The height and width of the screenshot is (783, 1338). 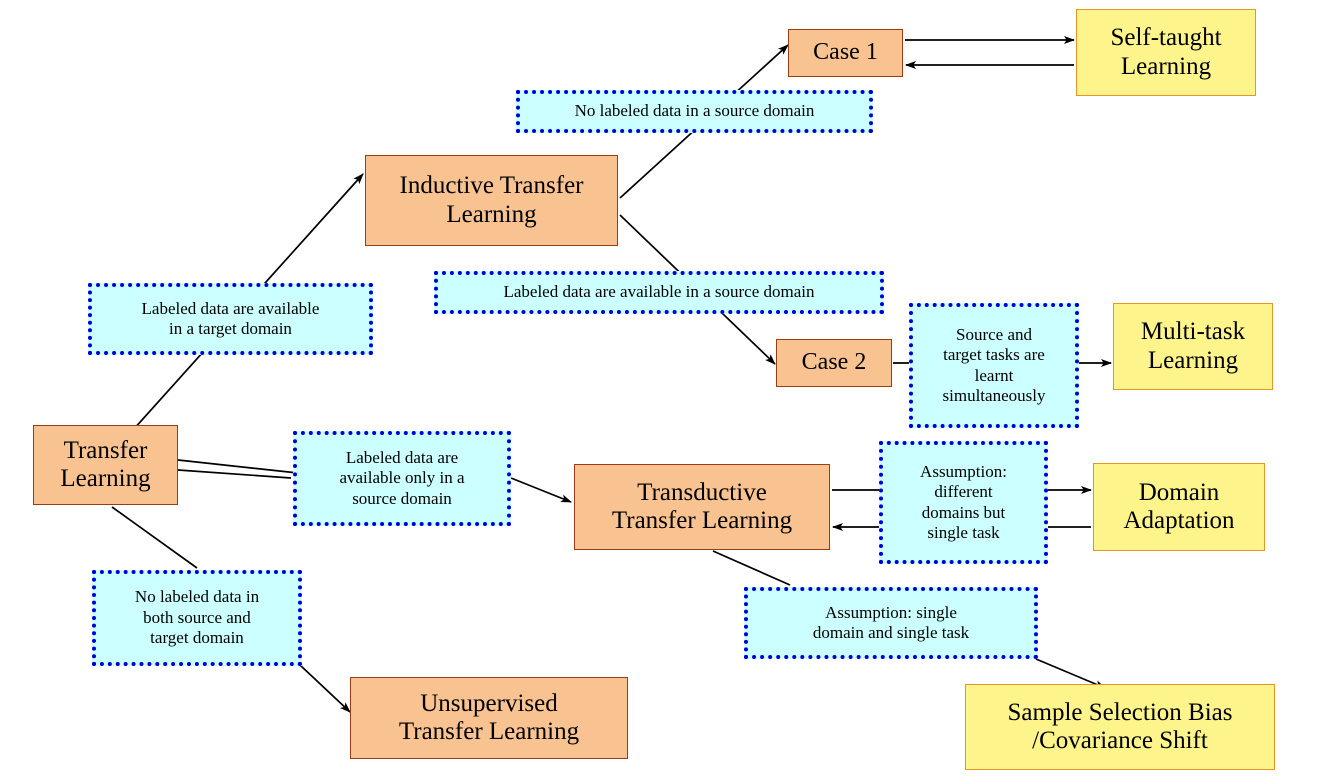 I want to click on node-transfer-learning: Transfer Learning, so click(x=105, y=465).